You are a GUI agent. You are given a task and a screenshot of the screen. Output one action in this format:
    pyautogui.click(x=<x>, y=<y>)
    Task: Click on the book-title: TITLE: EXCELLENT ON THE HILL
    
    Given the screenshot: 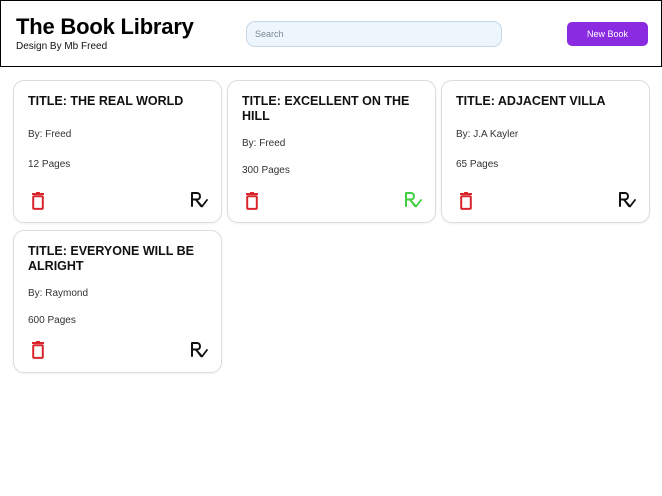 What is the action you would take?
    pyautogui.click(x=326, y=108)
    